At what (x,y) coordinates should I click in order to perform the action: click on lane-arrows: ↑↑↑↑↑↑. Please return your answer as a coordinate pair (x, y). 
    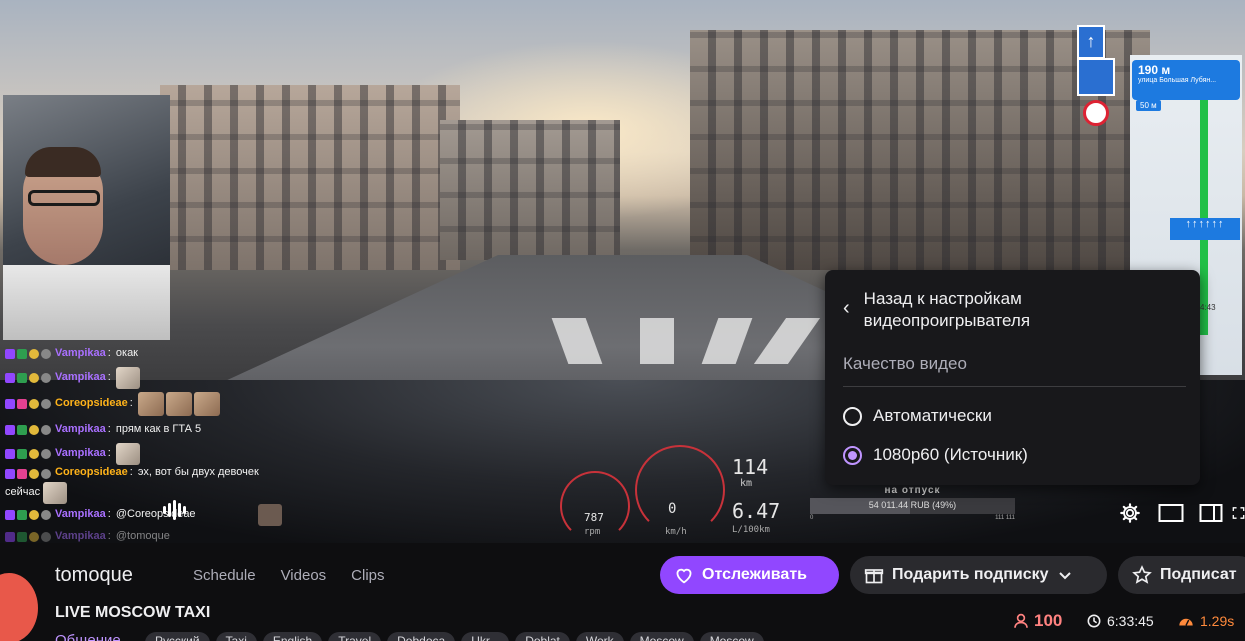
    Looking at the image, I should click on (1205, 229).